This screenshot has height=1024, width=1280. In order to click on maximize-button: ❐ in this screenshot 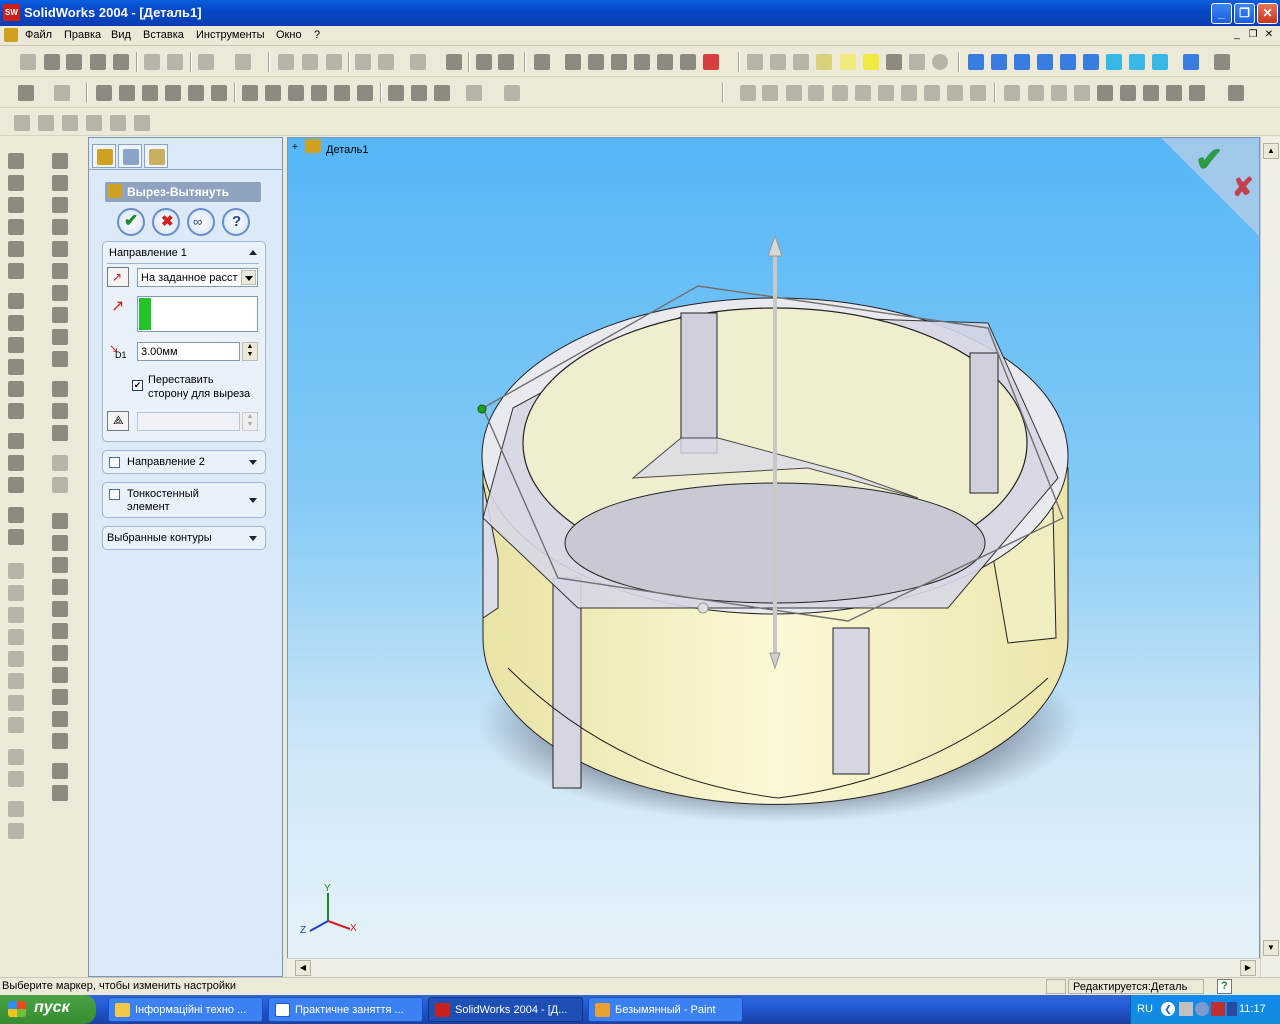, I will do `click(1244, 13)`.